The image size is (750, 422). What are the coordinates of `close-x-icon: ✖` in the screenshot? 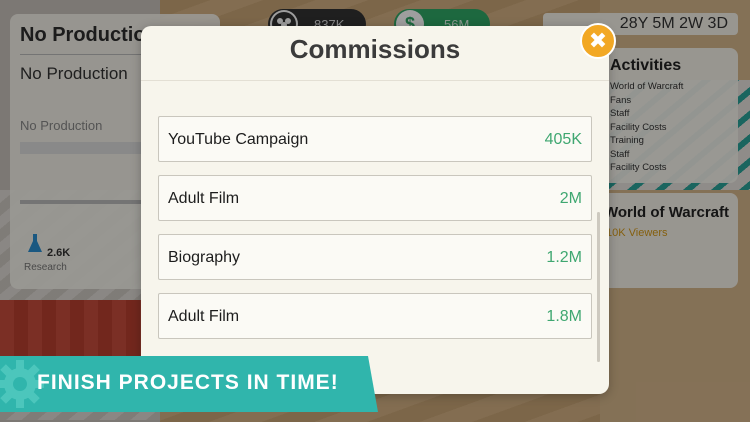 It's located at (598, 40).